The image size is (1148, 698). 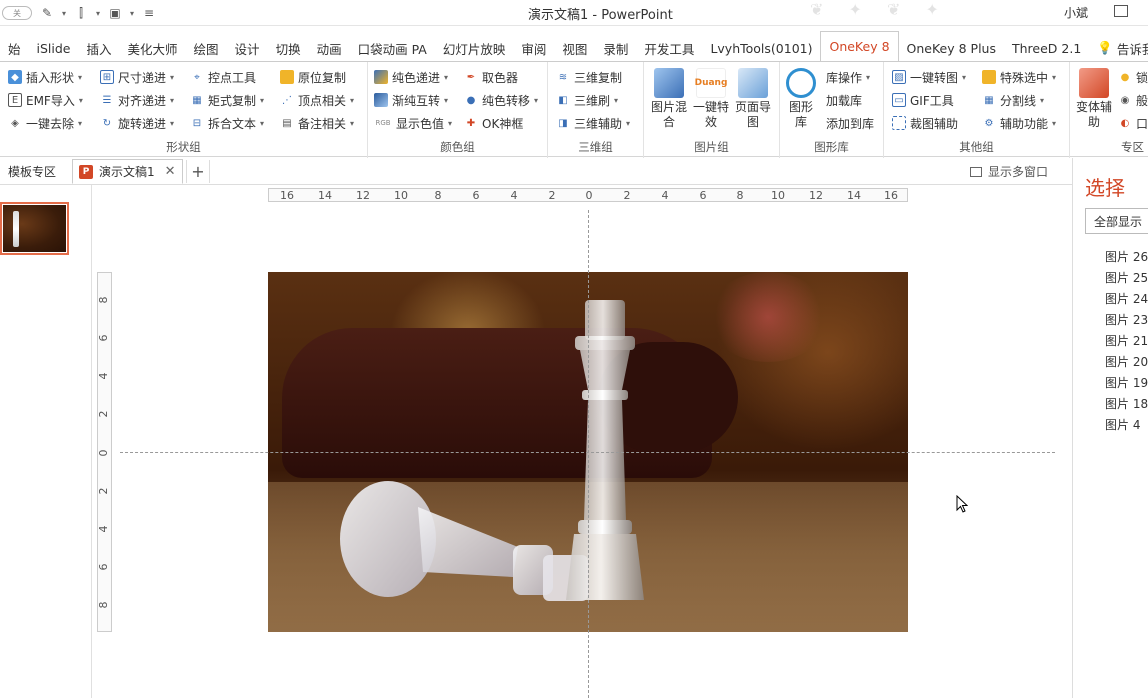 What do you see at coordinates (247, 48) in the screenshot?
I see `tab-design: 设计` at bounding box center [247, 48].